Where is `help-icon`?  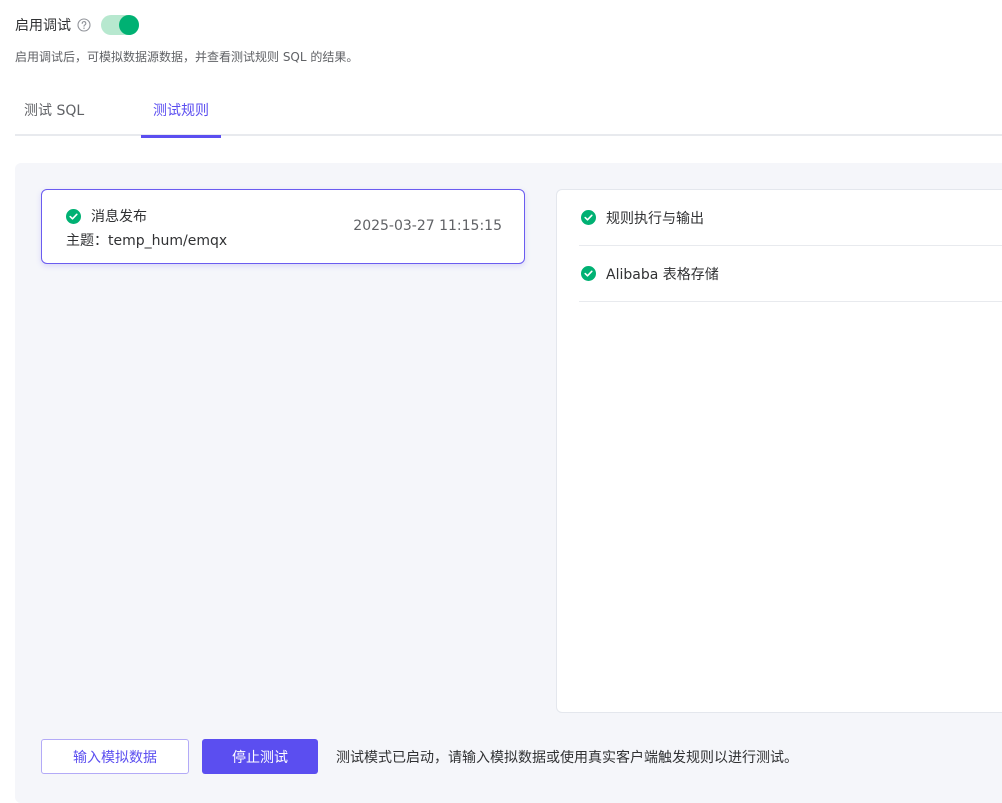 help-icon is located at coordinates (84, 25).